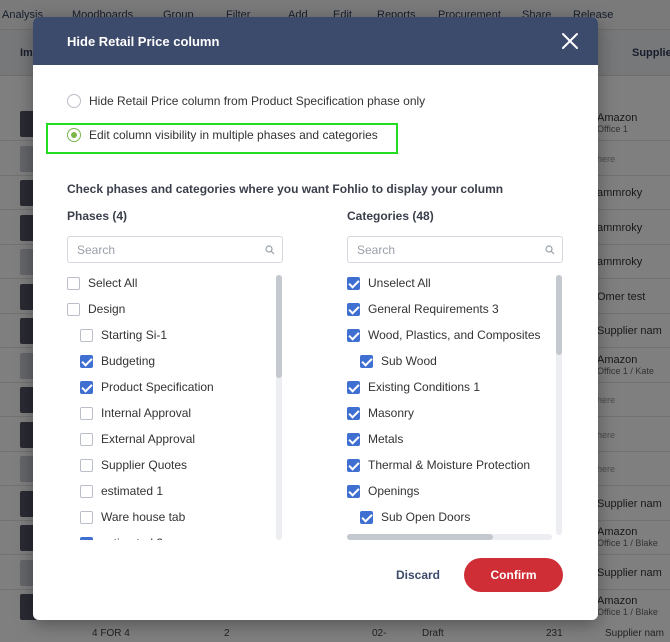 This screenshot has height=642, width=670. Describe the element at coordinates (279, 407) in the screenshot. I see `phases-scrollbar` at that location.